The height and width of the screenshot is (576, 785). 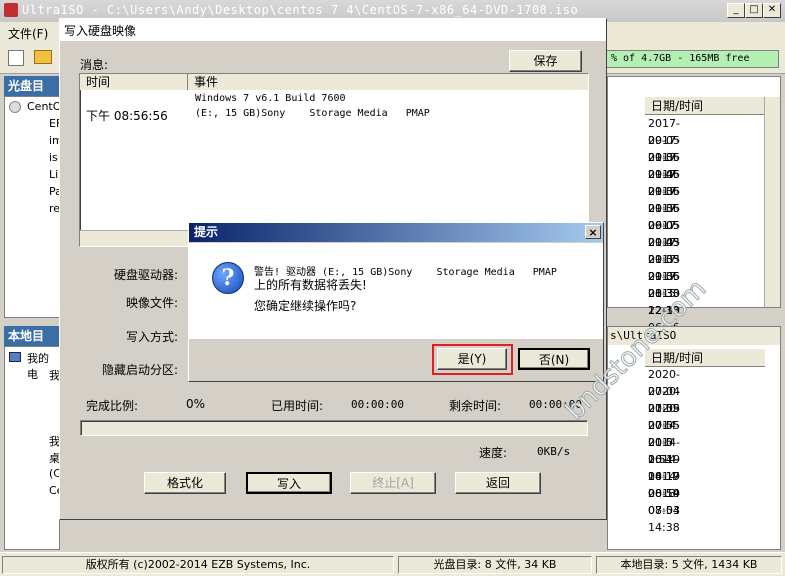 I want to click on maximize-button: □, so click(x=754, y=10).